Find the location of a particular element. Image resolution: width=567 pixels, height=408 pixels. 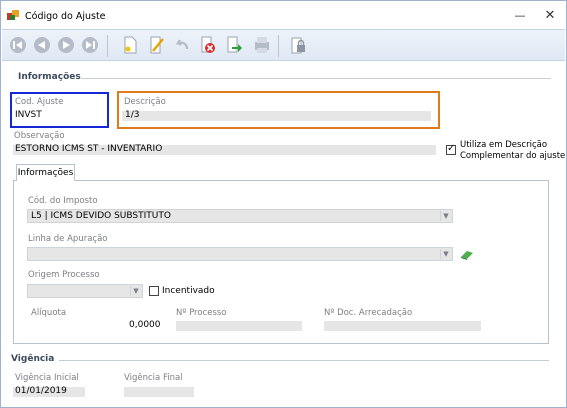

cod-imposto-select: L5 | ICMS DEVIDO SUBSTITUTO ▼ is located at coordinates (240, 216).